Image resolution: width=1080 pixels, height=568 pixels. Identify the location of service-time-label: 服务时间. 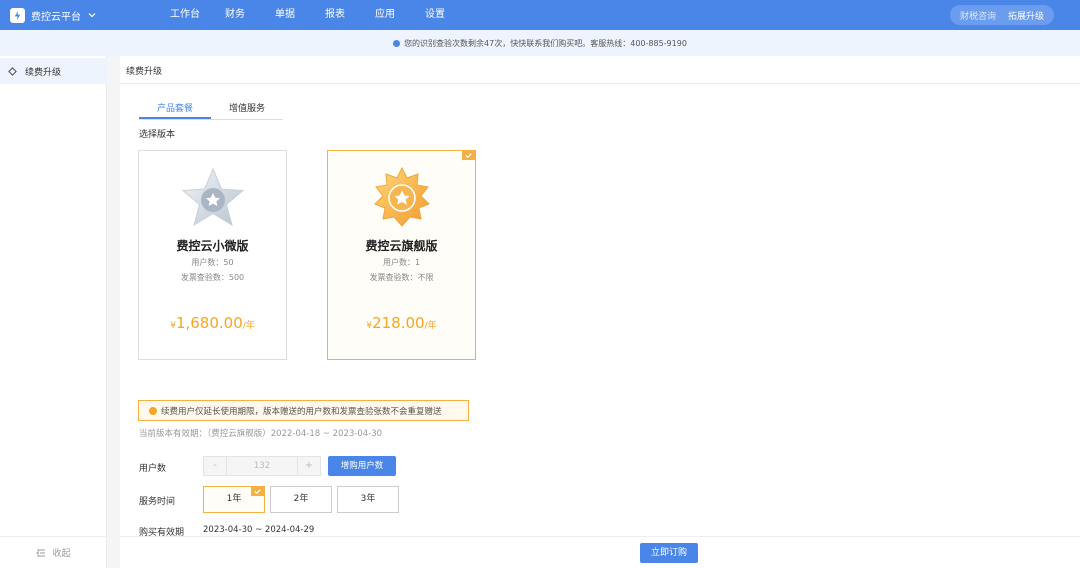
(157, 502).